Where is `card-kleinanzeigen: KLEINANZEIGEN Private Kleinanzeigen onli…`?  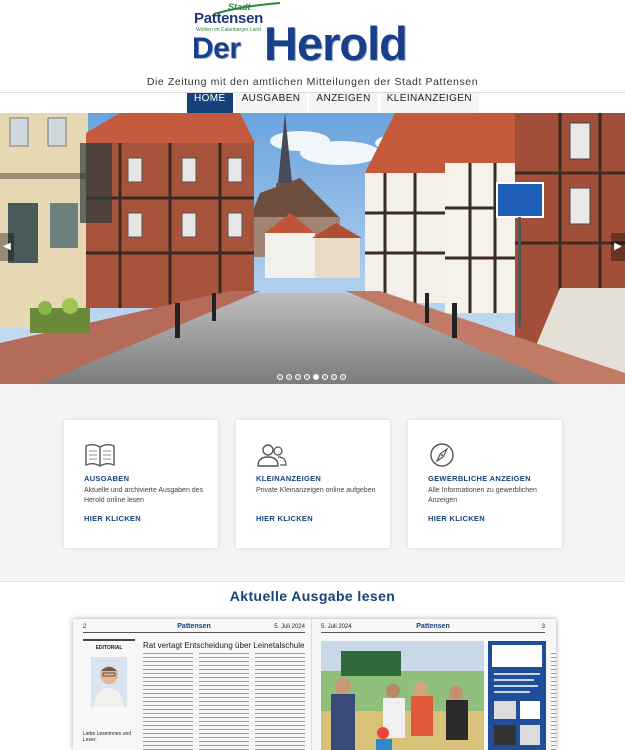 card-kleinanzeigen: KLEINANZEIGEN Private Kleinanzeigen onli… is located at coordinates (313, 484).